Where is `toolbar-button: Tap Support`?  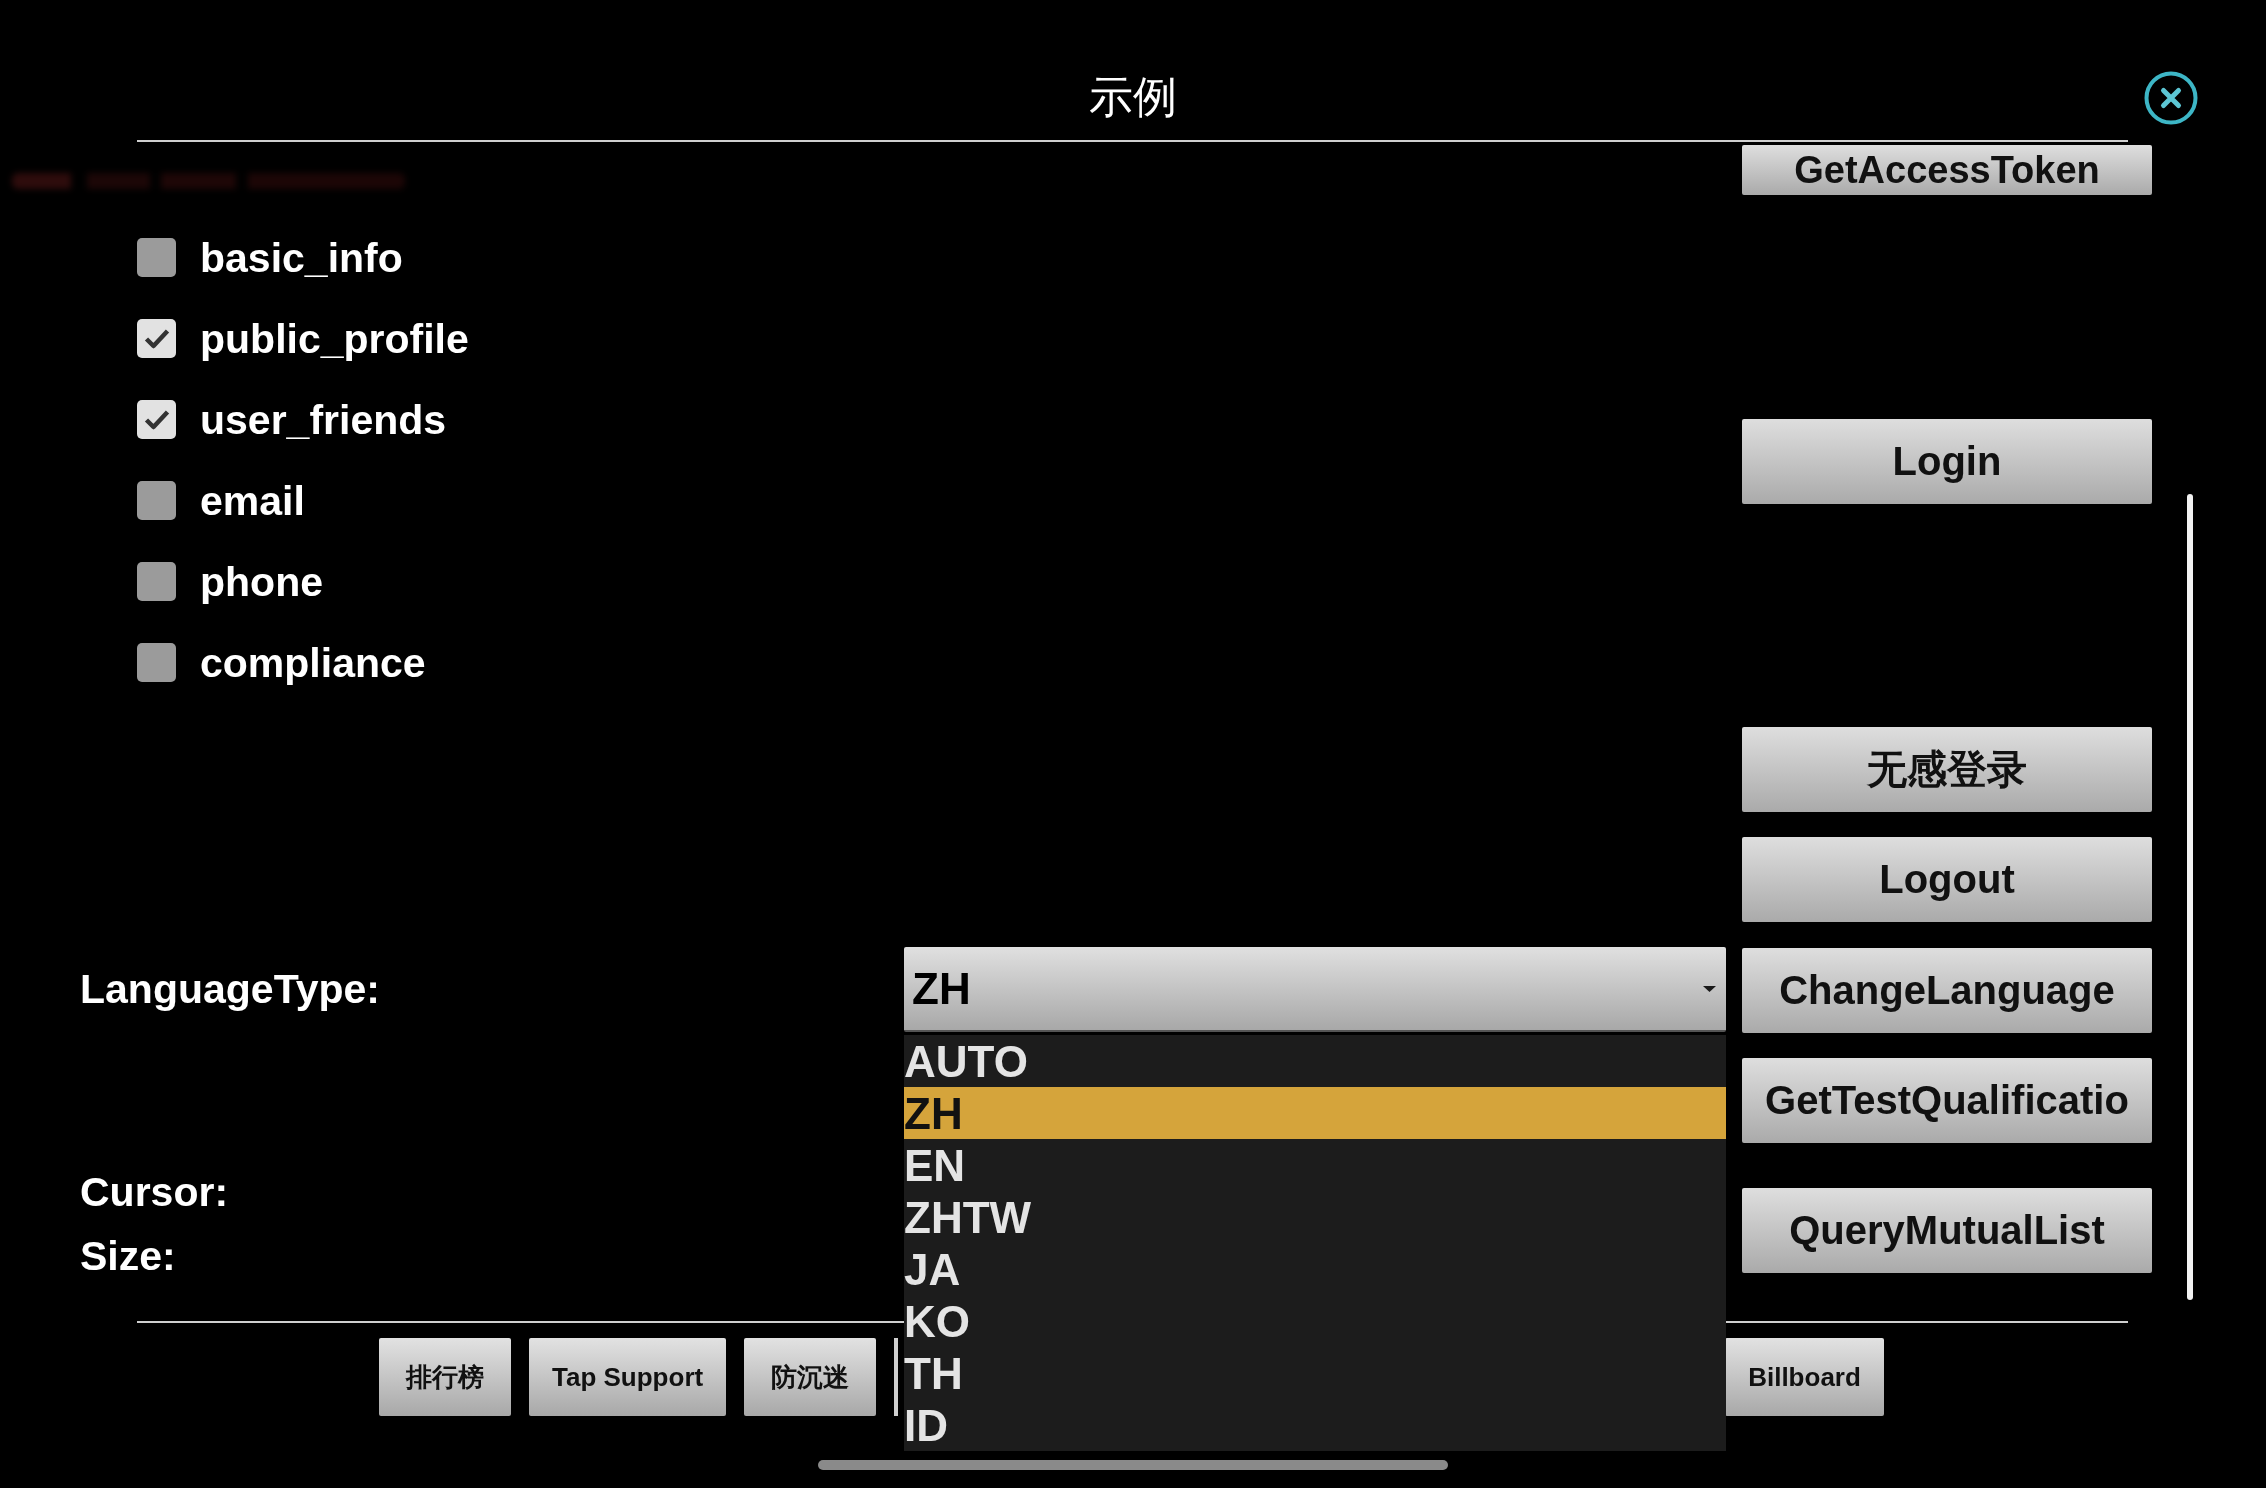 toolbar-button: Tap Support is located at coordinates (628, 1377).